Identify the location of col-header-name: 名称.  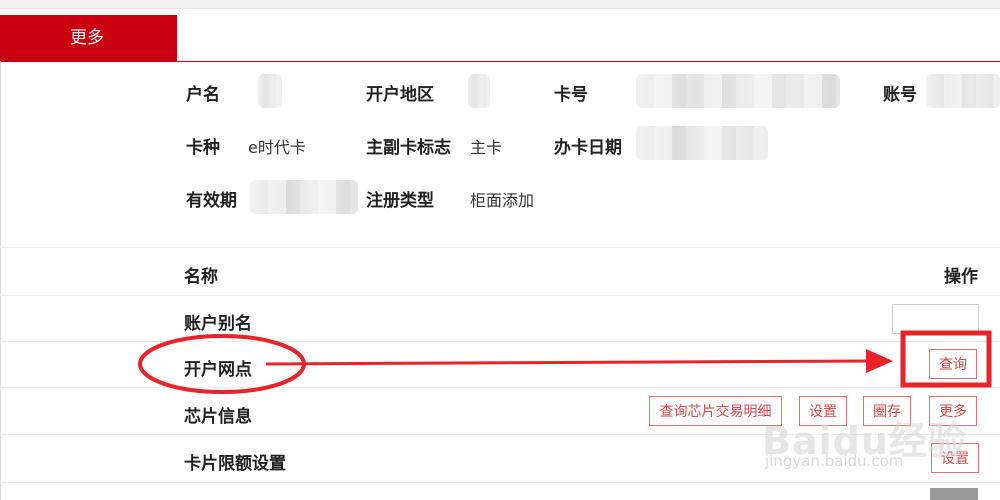
(201, 277).